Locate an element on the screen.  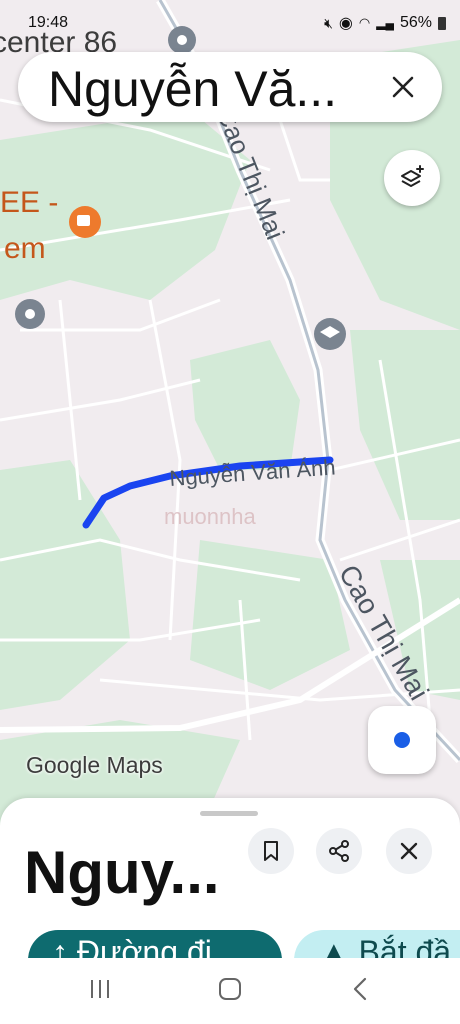
status-bar: 19:48 🔇︎ ◉ ◠ ▂▄ 56% is located at coordinates (230, 23).